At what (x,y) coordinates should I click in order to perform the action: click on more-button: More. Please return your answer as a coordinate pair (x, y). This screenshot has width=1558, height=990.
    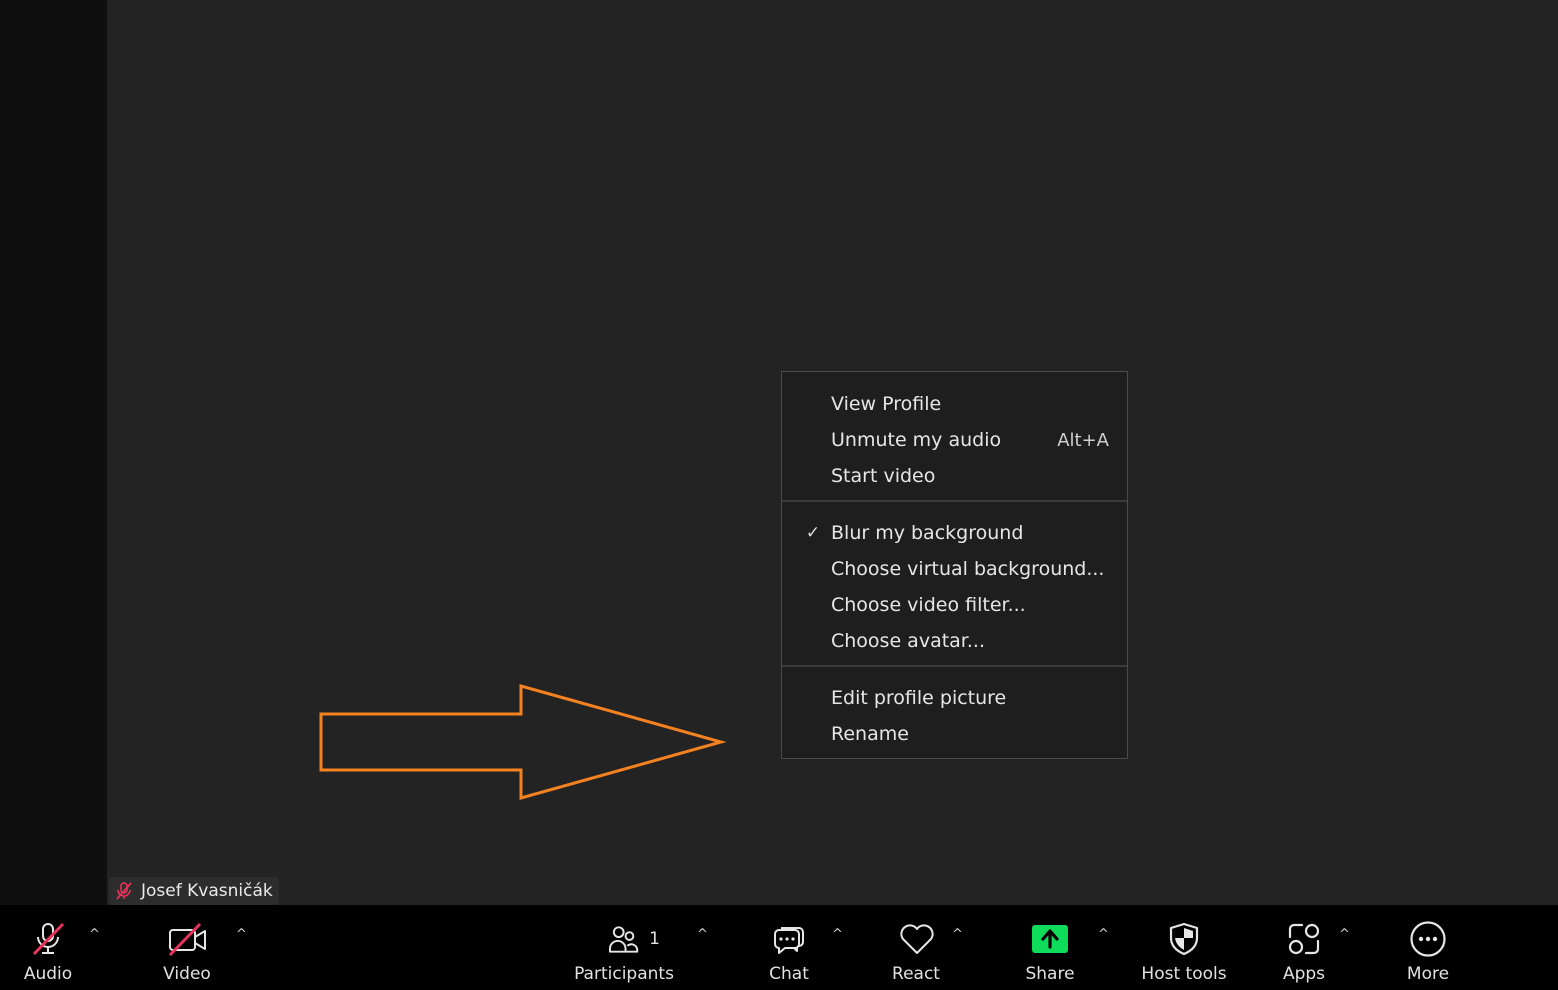
    Looking at the image, I should click on (1428, 947).